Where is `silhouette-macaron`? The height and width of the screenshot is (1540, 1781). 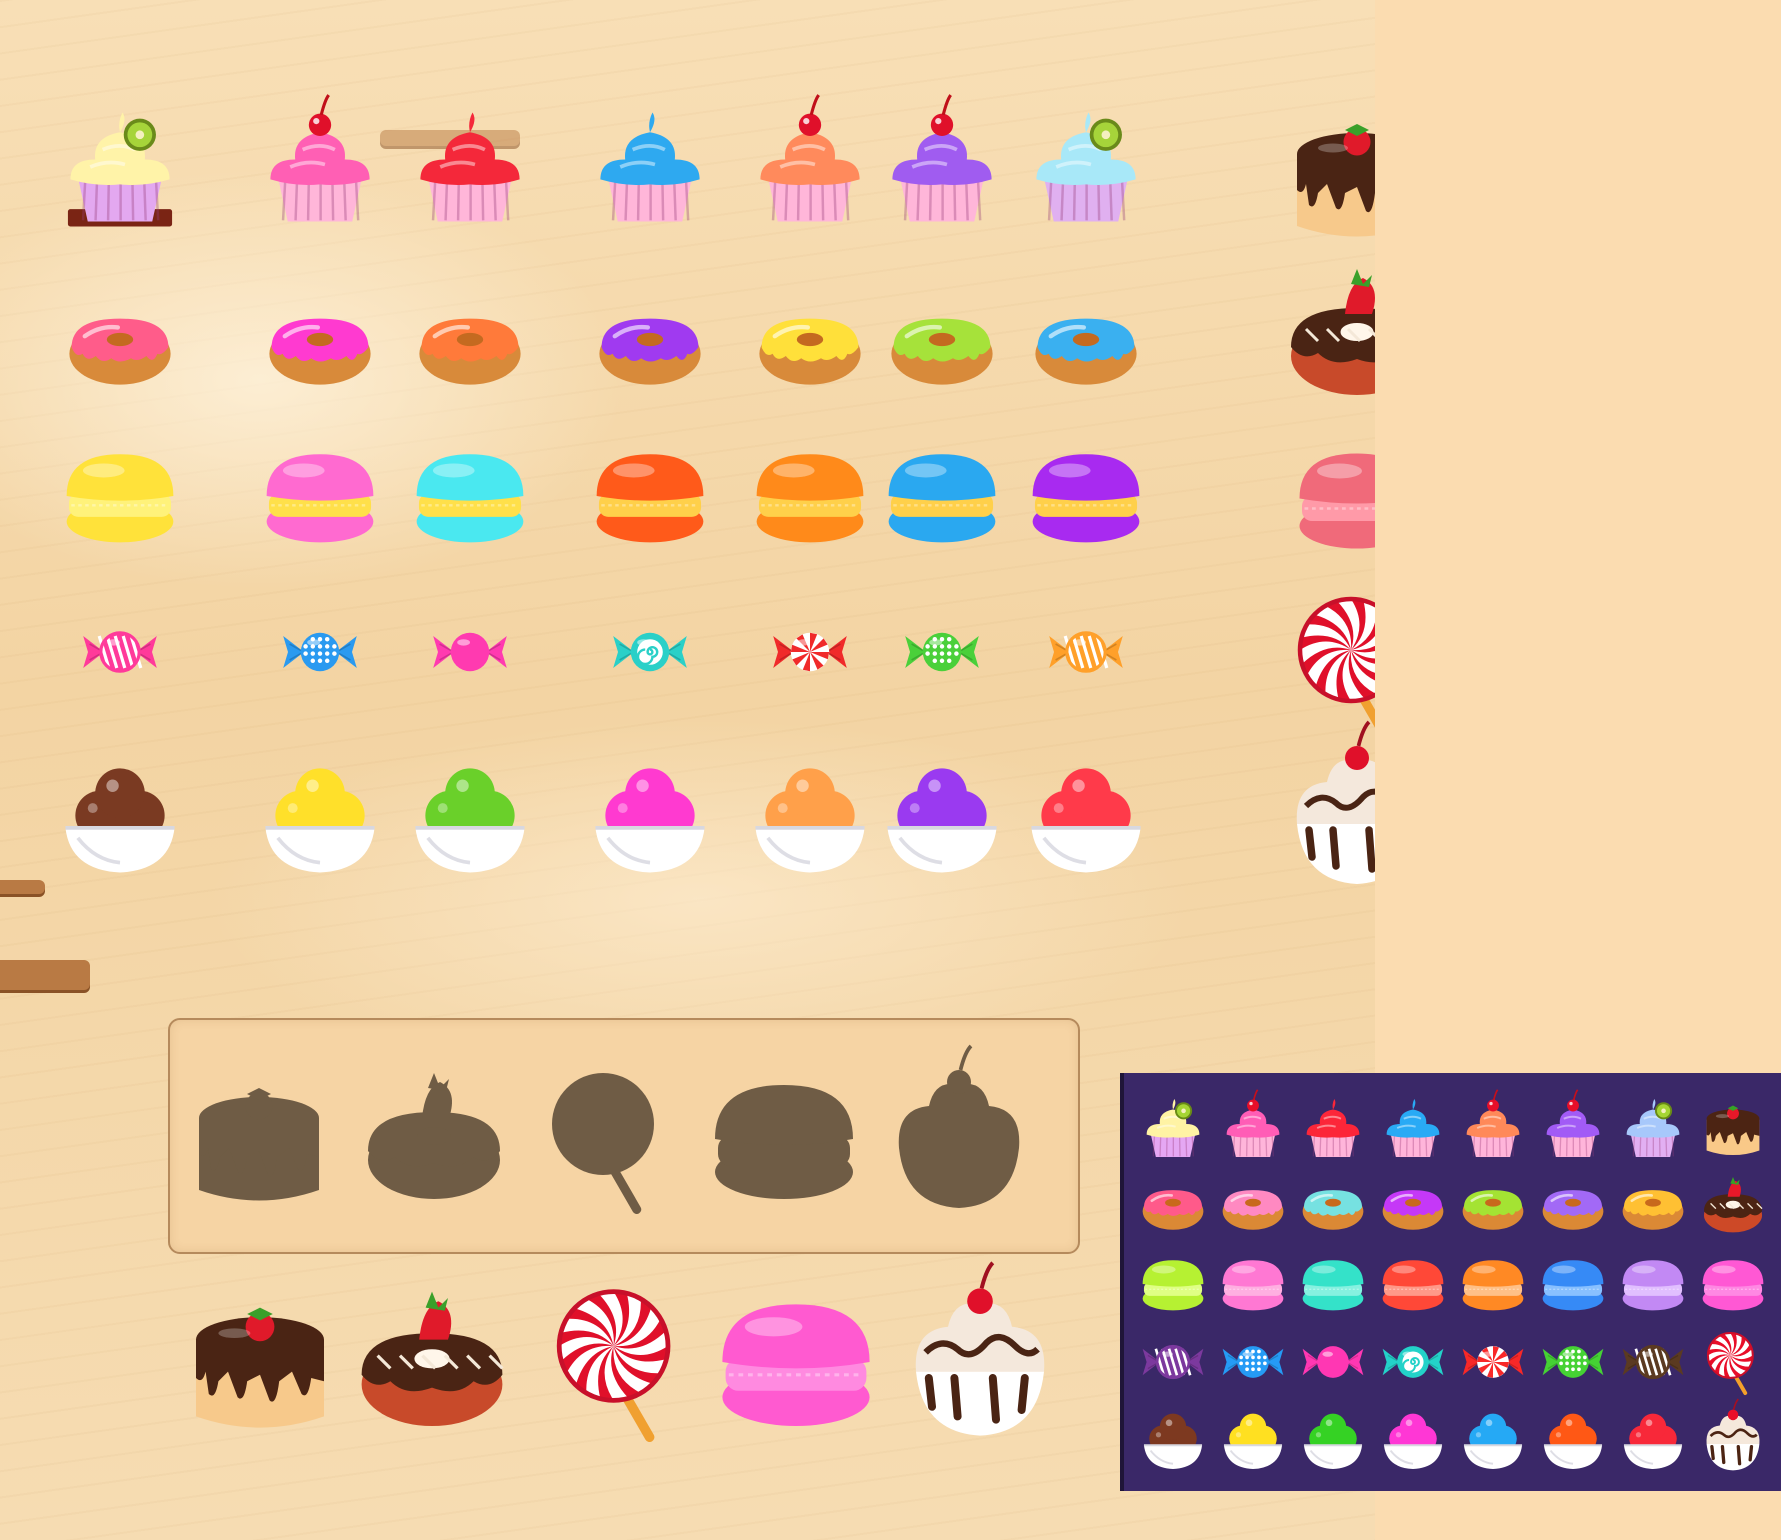
silhouette-macaron is located at coordinates (784, 1139).